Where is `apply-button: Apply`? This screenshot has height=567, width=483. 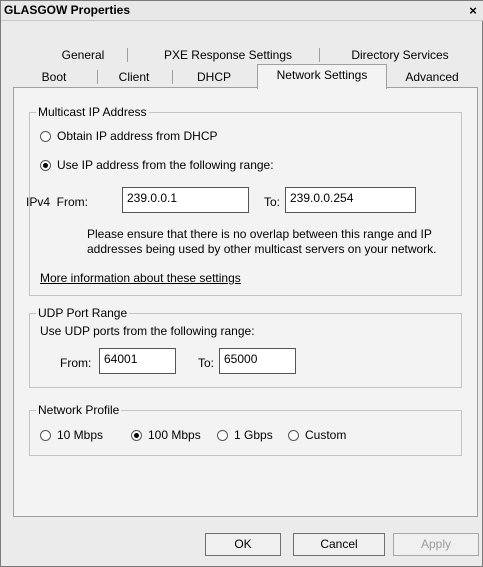 apply-button: Apply is located at coordinates (436, 544).